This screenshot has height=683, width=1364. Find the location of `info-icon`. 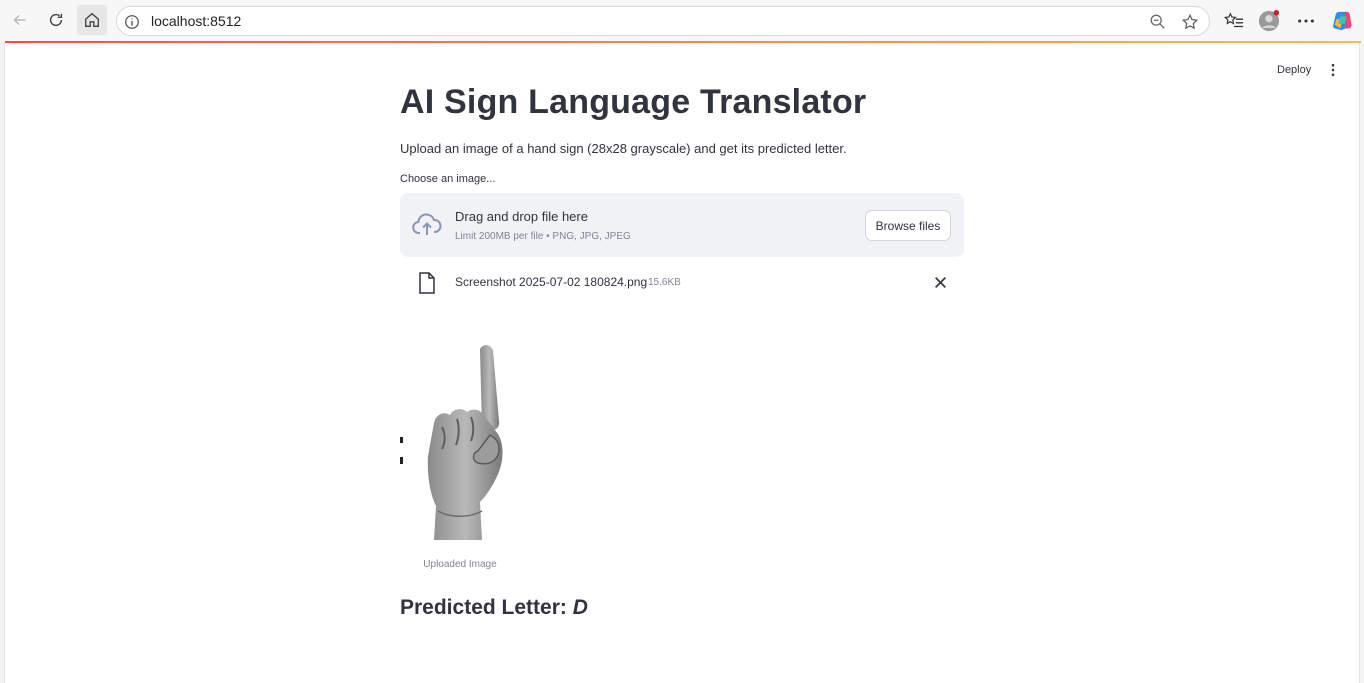

info-icon is located at coordinates (132, 22).